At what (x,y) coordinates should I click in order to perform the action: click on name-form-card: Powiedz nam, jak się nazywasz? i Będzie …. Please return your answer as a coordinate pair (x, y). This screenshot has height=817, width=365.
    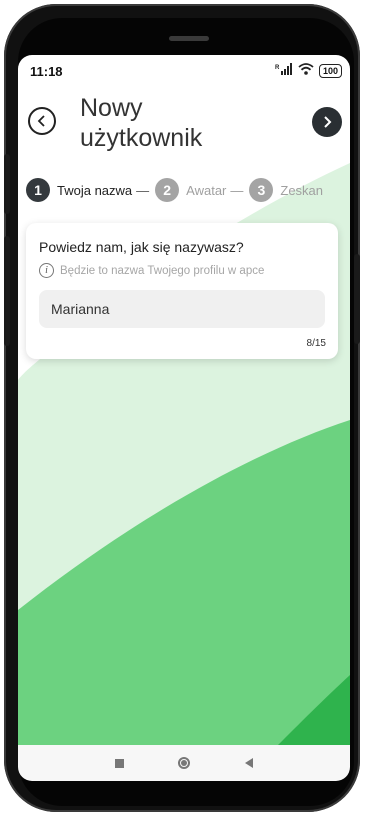
    Looking at the image, I should click on (182, 291).